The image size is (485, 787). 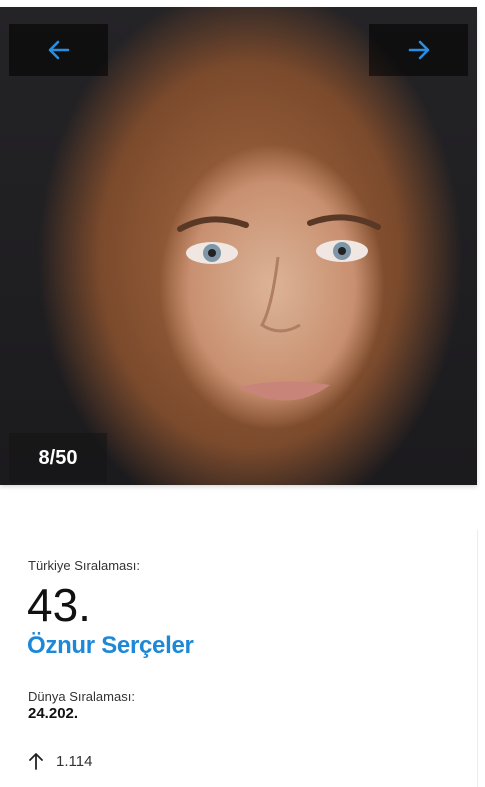 What do you see at coordinates (53, 713) in the screenshot?
I see `world-rank-value: 24.202.` at bounding box center [53, 713].